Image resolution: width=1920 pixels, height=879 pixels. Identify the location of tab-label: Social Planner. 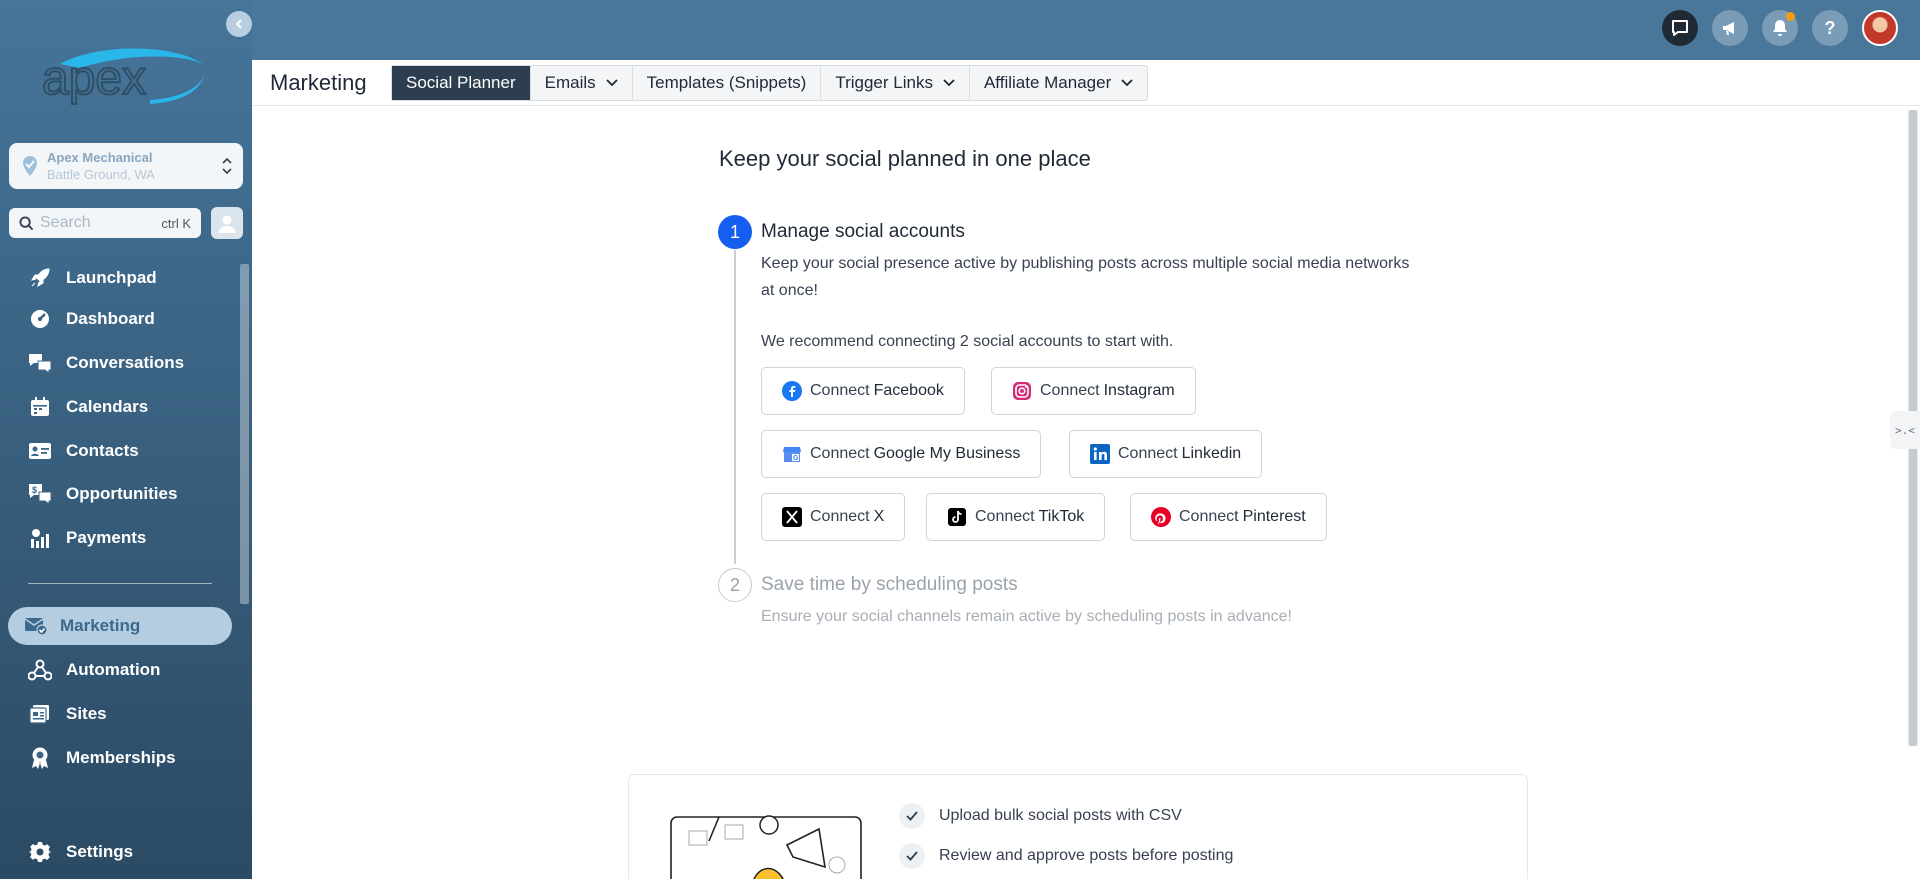
(461, 82).